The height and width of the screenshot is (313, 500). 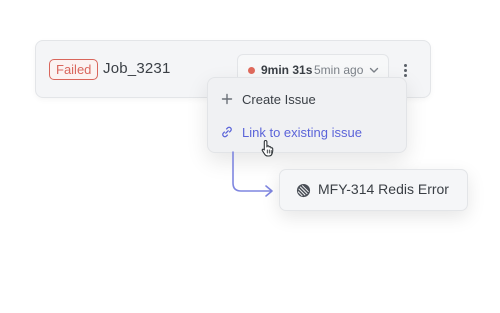 What do you see at coordinates (303, 190) in the screenshot?
I see `linear-icon` at bounding box center [303, 190].